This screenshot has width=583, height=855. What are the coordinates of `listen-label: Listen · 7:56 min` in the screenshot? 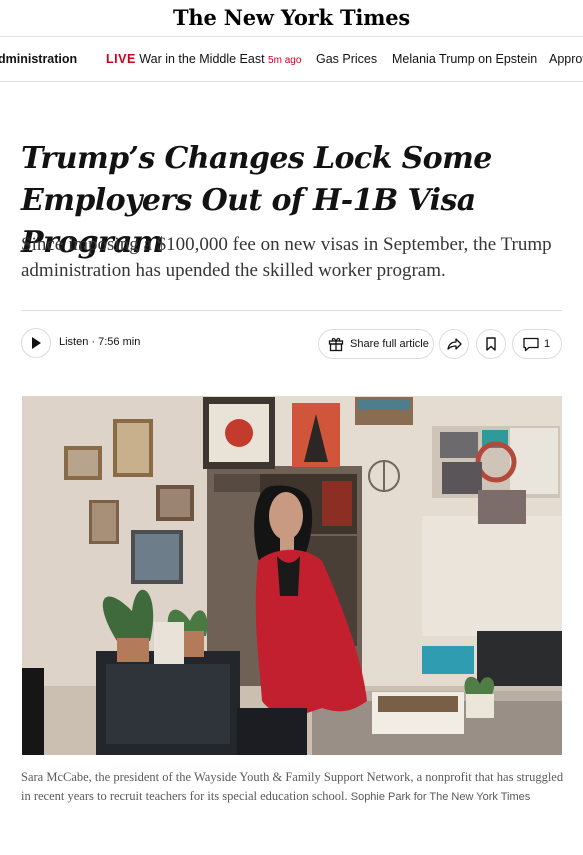 It's located at (99, 342).